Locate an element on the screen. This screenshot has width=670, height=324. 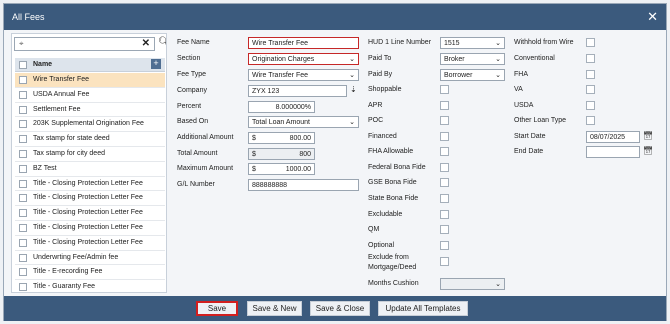
list-item: Settlement Fee is located at coordinates (90, 110).